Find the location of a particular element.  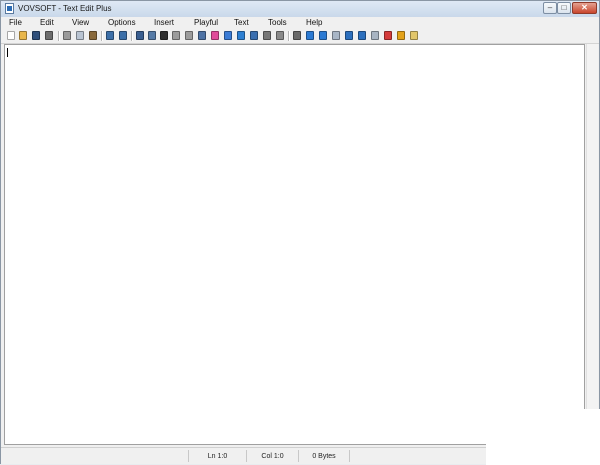

arrow-down-icon is located at coordinates (323, 35).